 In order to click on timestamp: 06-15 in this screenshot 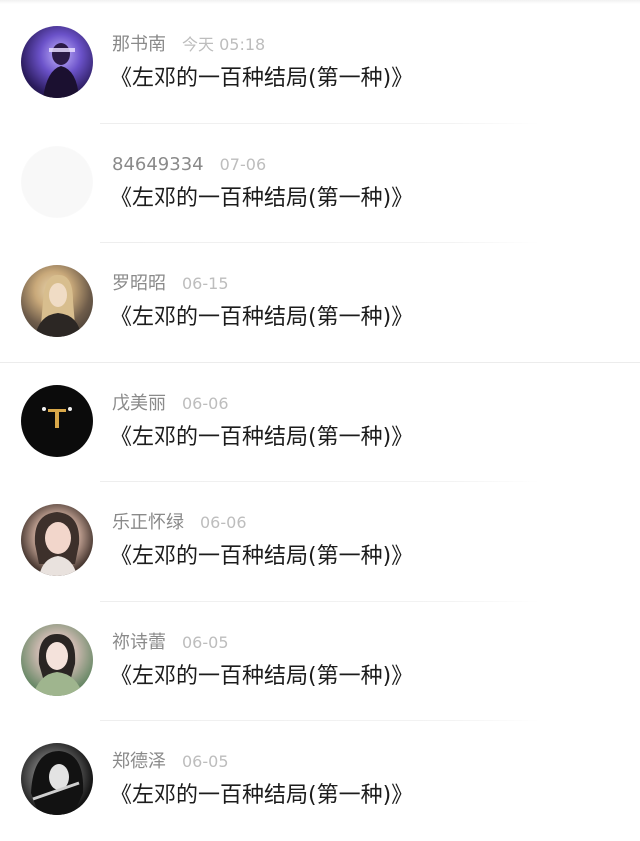, I will do `click(205, 283)`.